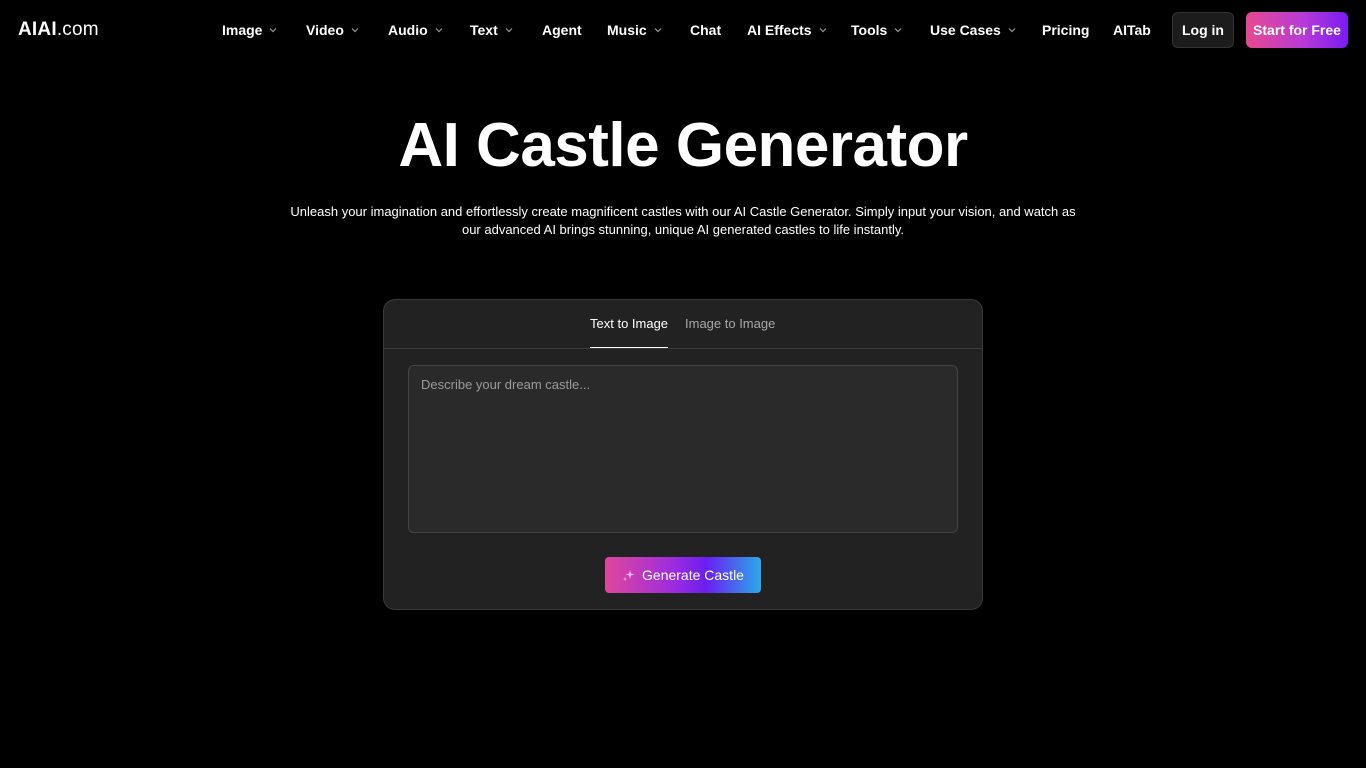  I want to click on nav-item-agent: Agent, so click(574, 30).